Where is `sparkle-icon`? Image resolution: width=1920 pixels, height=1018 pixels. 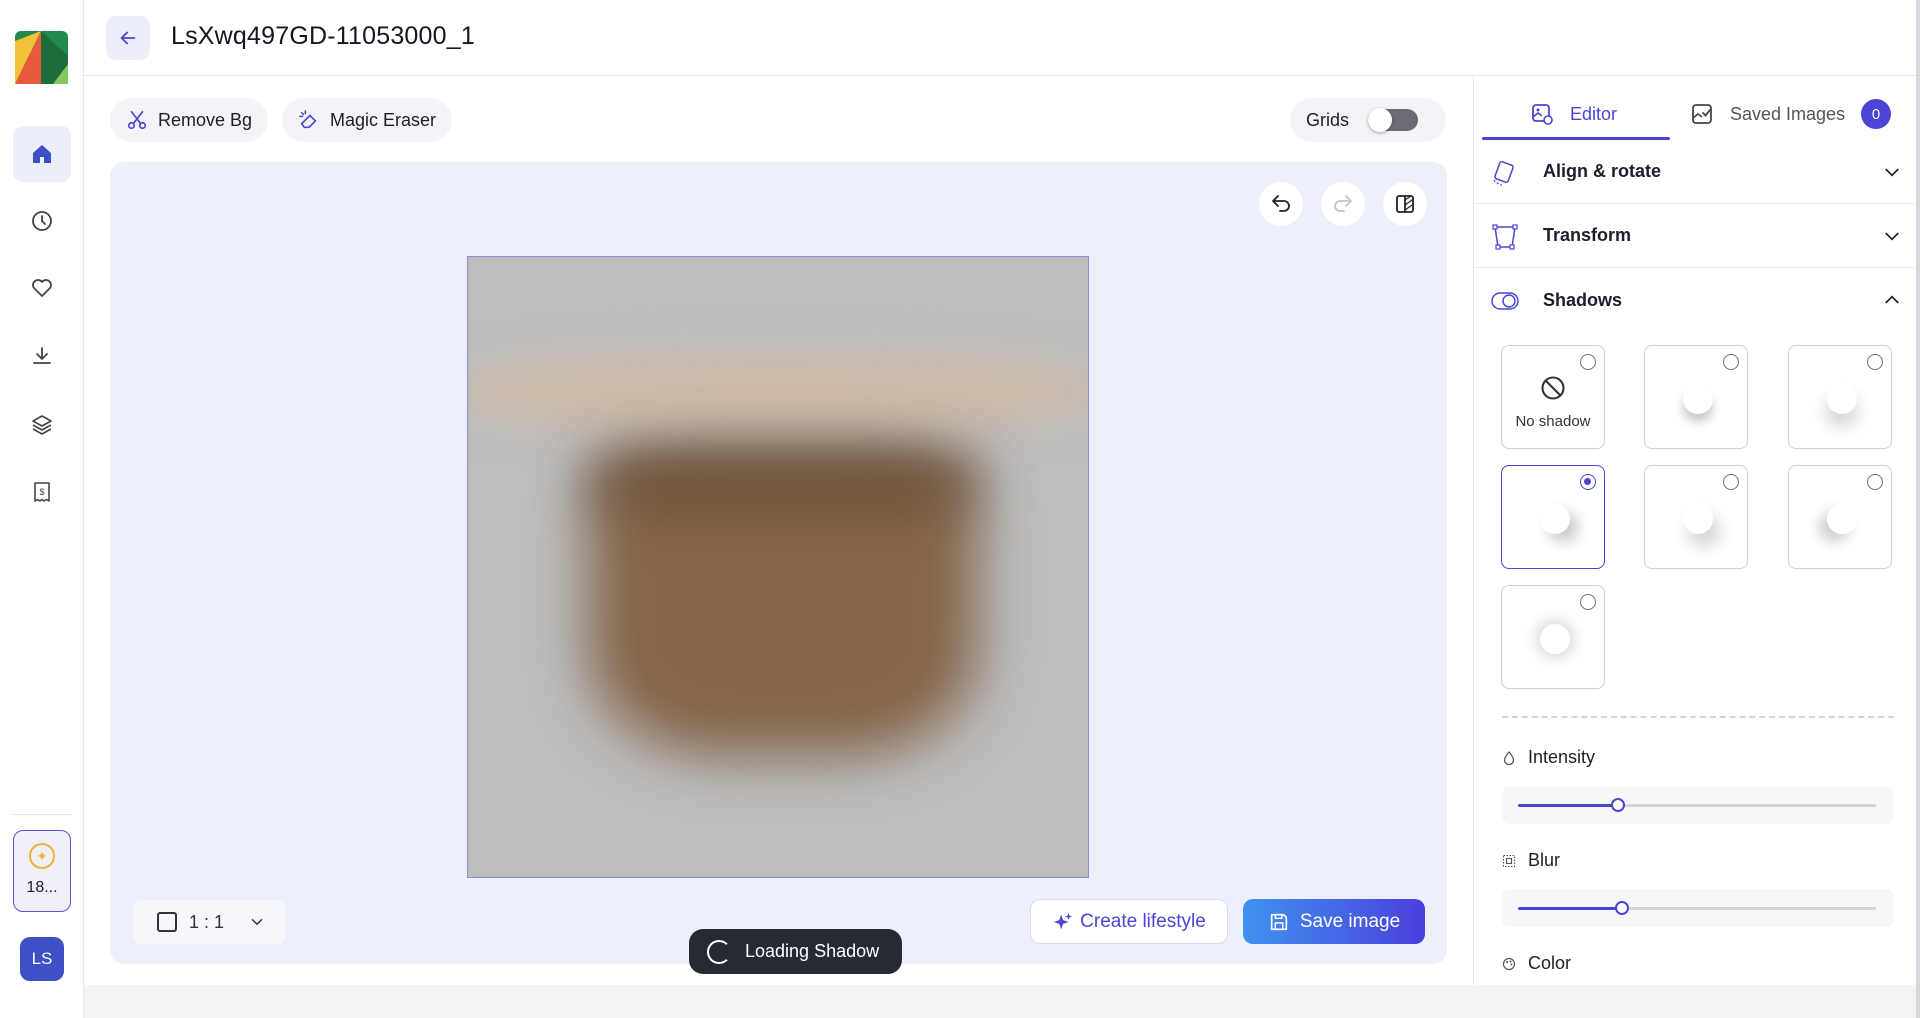
sparkle-icon is located at coordinates (1063, 920).